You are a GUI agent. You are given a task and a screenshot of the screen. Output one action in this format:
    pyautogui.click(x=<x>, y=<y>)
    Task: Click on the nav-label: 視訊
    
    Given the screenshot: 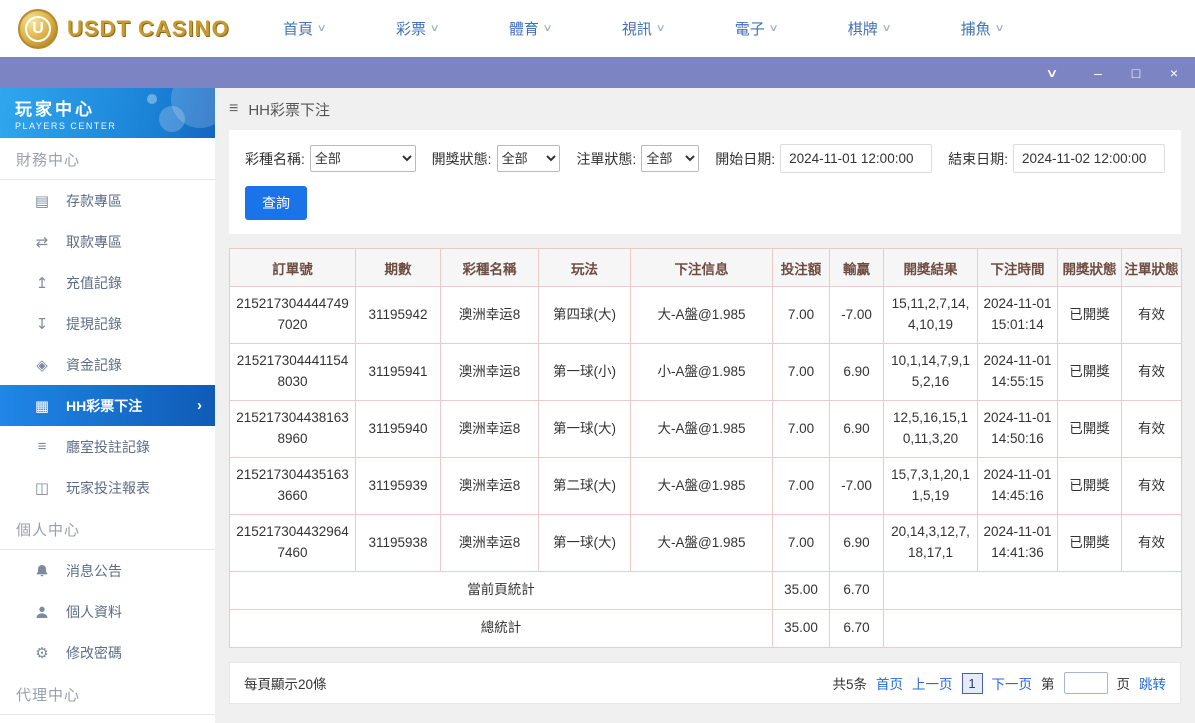 What is the action you would take?
    pyautogui.click(x=636, y=29)
    